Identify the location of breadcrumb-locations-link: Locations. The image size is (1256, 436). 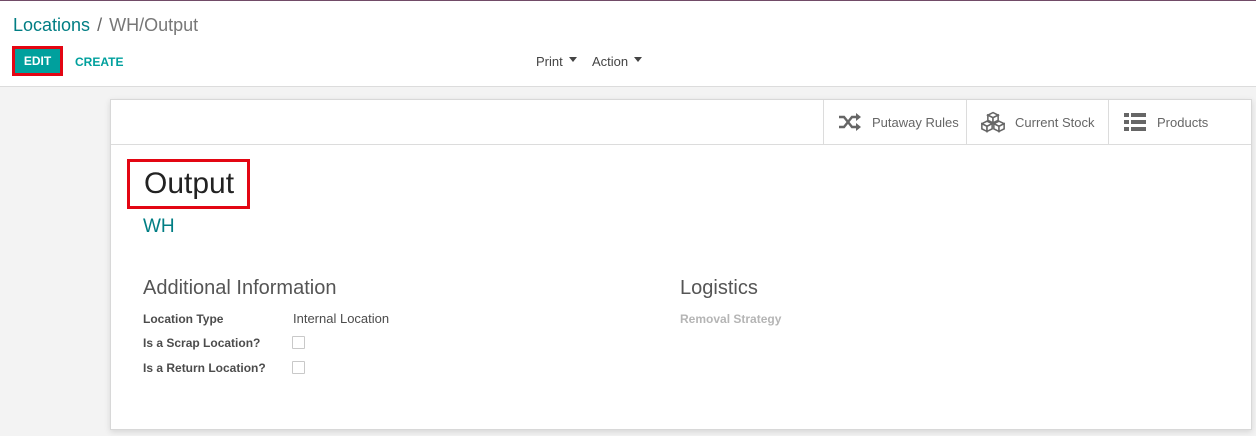
(51, 25).